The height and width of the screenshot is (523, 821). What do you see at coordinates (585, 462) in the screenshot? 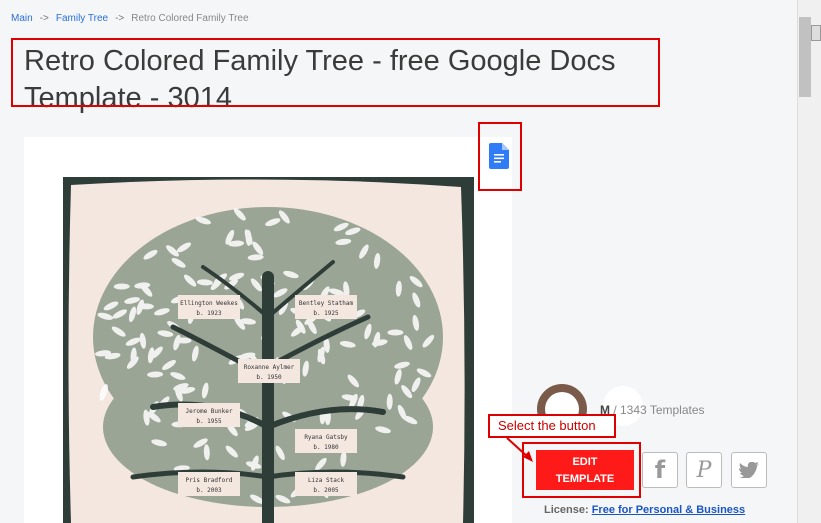
I see `edit-button-line1: EDIT` at bounding box center [585, 462].